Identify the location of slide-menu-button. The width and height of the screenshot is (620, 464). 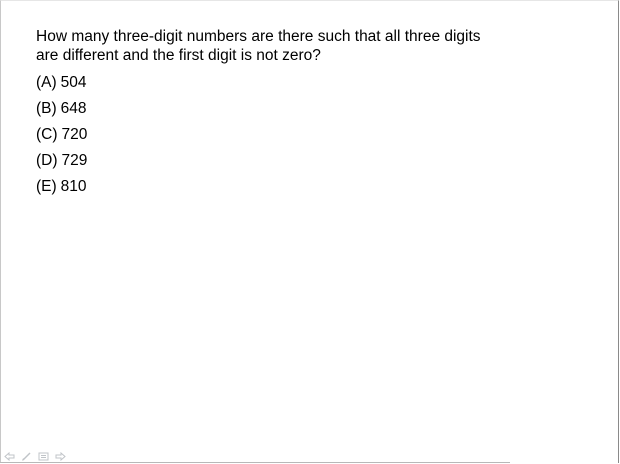
(43, 456).